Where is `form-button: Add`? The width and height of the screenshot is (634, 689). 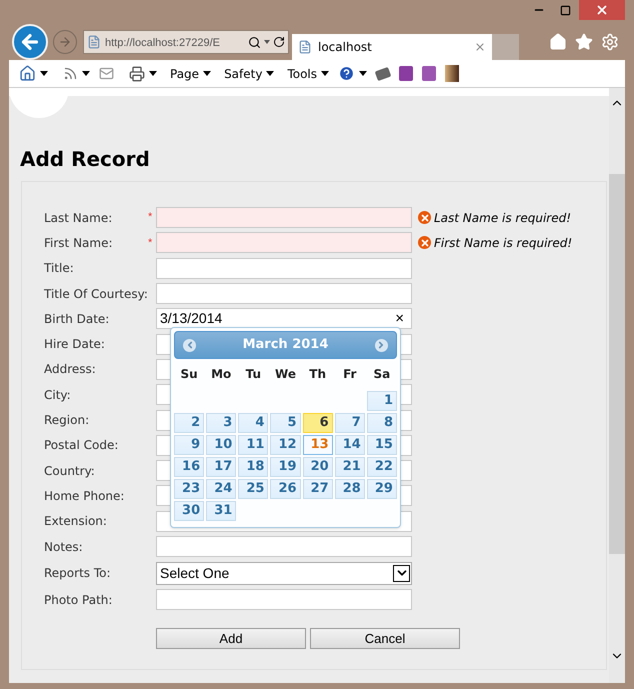 form-button: Add is located at coordinates (231, 639).